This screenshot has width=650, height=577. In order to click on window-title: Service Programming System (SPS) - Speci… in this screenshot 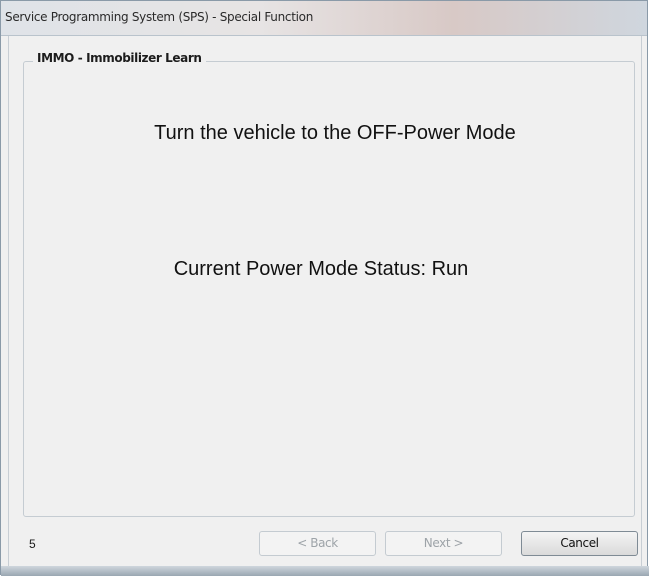, I will do `click(159, 17)`.